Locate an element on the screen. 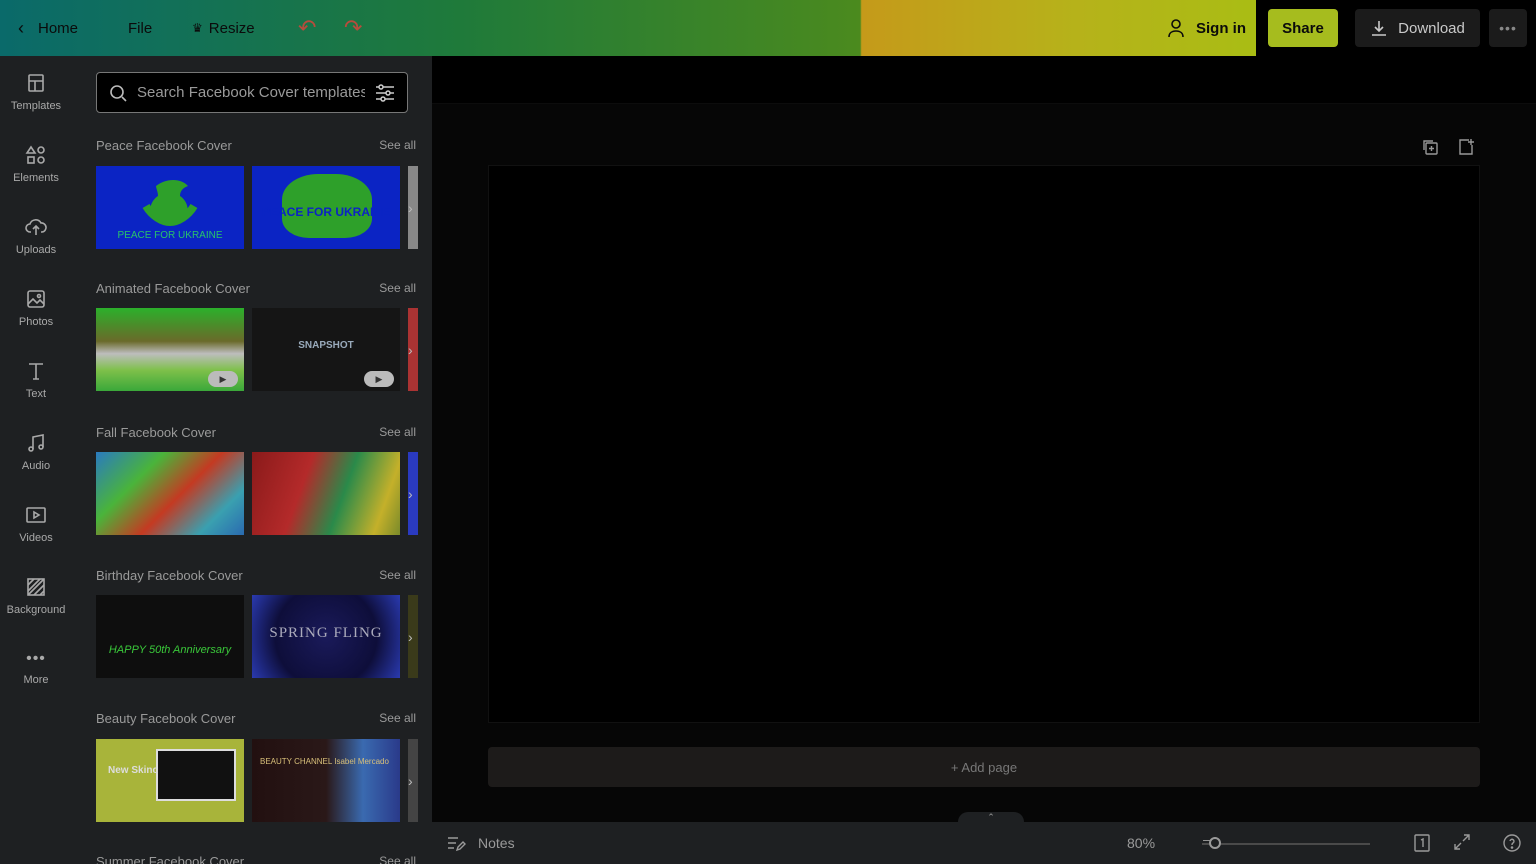 The height and width of the screenshot is (864, 1536). template-thumbnail: HAPPY 50th Anniversary is located at coordinates (170, 636).